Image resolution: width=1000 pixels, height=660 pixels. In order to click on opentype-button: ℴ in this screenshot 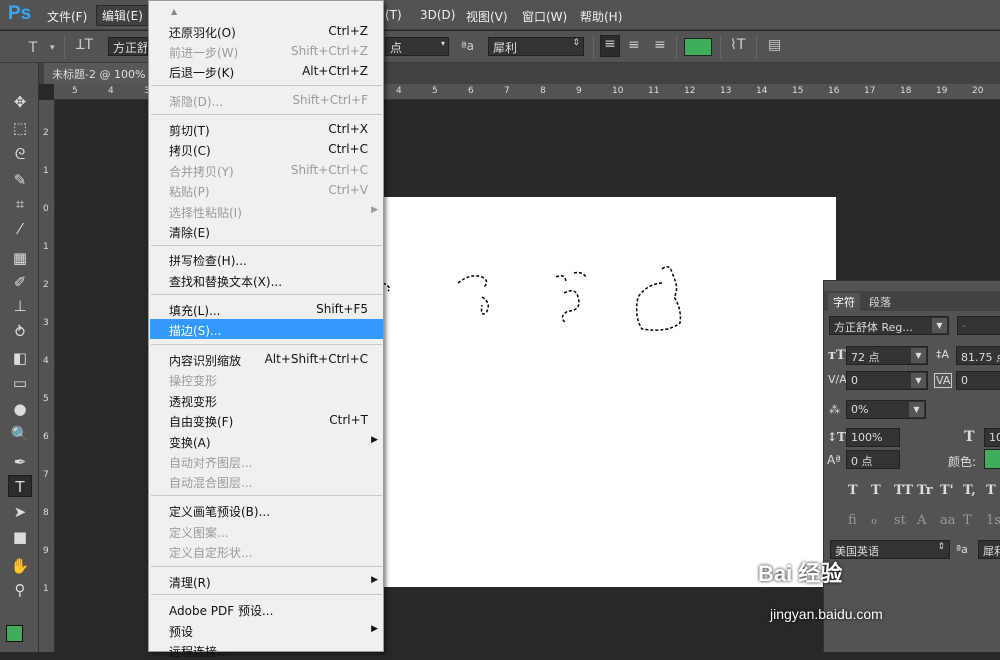, I will do `click(874, 520)`.